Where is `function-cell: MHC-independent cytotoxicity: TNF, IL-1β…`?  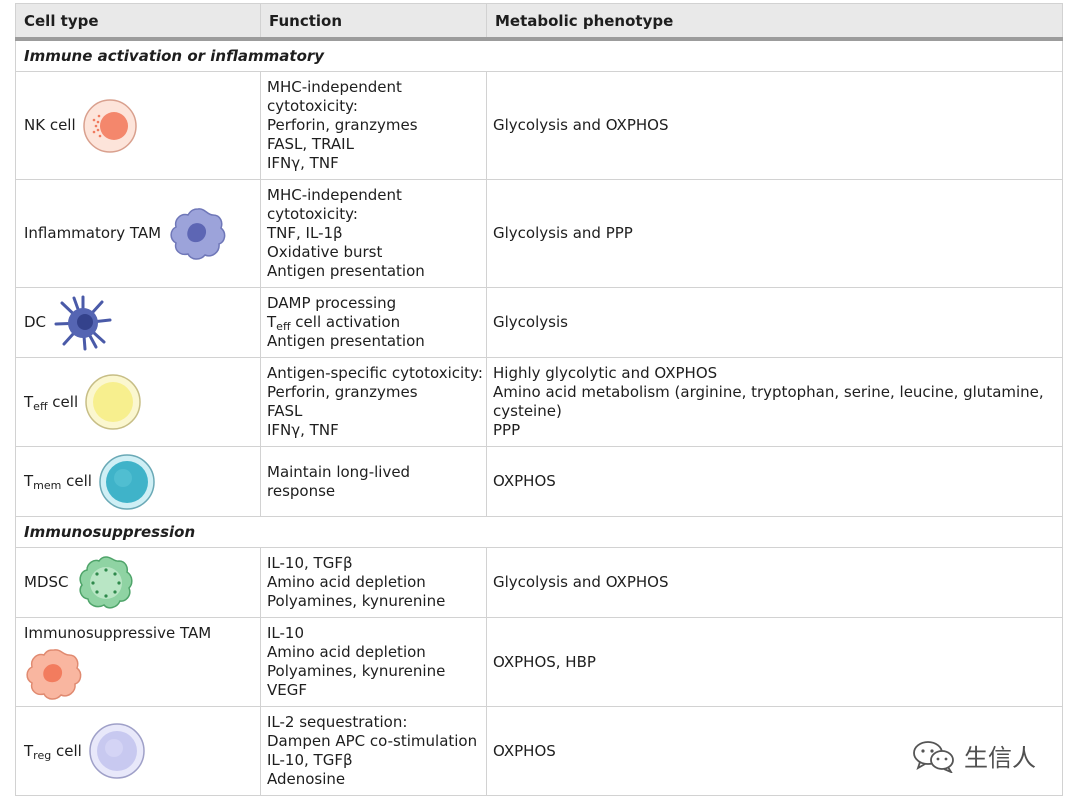
function-cell: MHC-independent cytotoxicity: TNF, IL-1β… is located at coordinates (373, 233).